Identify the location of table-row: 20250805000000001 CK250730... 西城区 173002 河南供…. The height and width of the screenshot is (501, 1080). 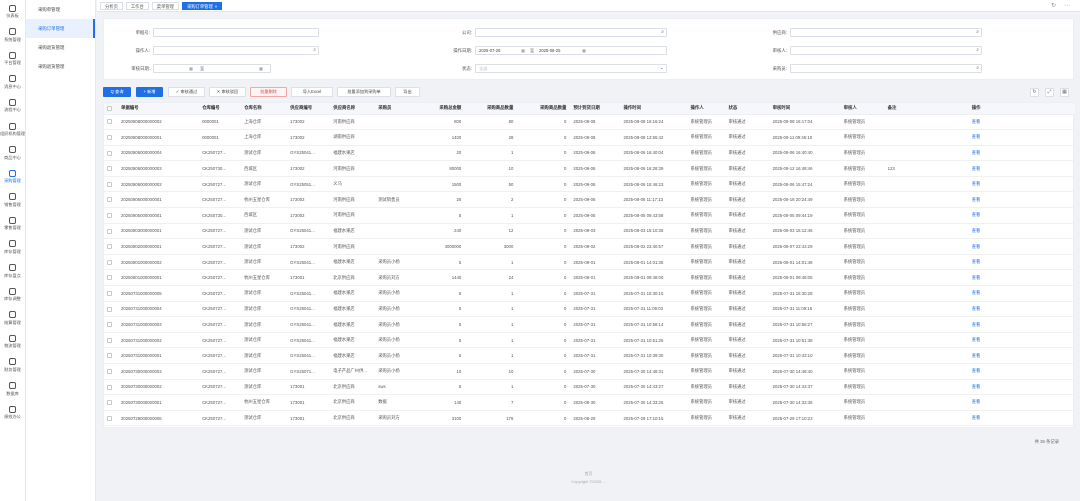
(589, 215).